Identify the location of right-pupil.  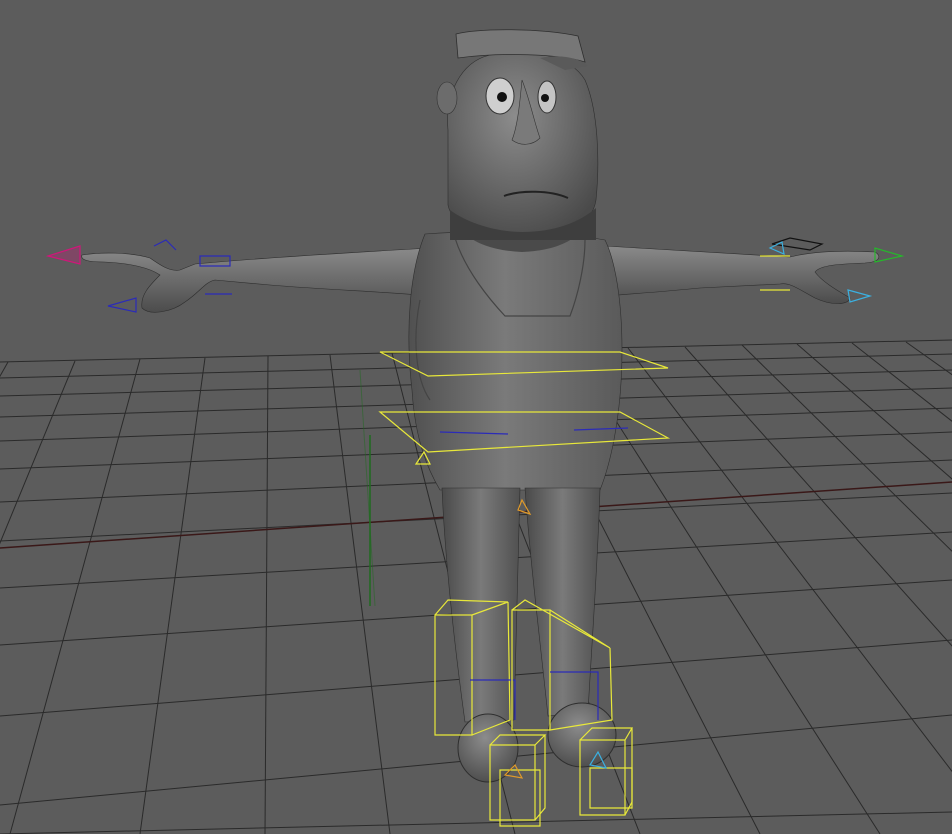
(545, 98).